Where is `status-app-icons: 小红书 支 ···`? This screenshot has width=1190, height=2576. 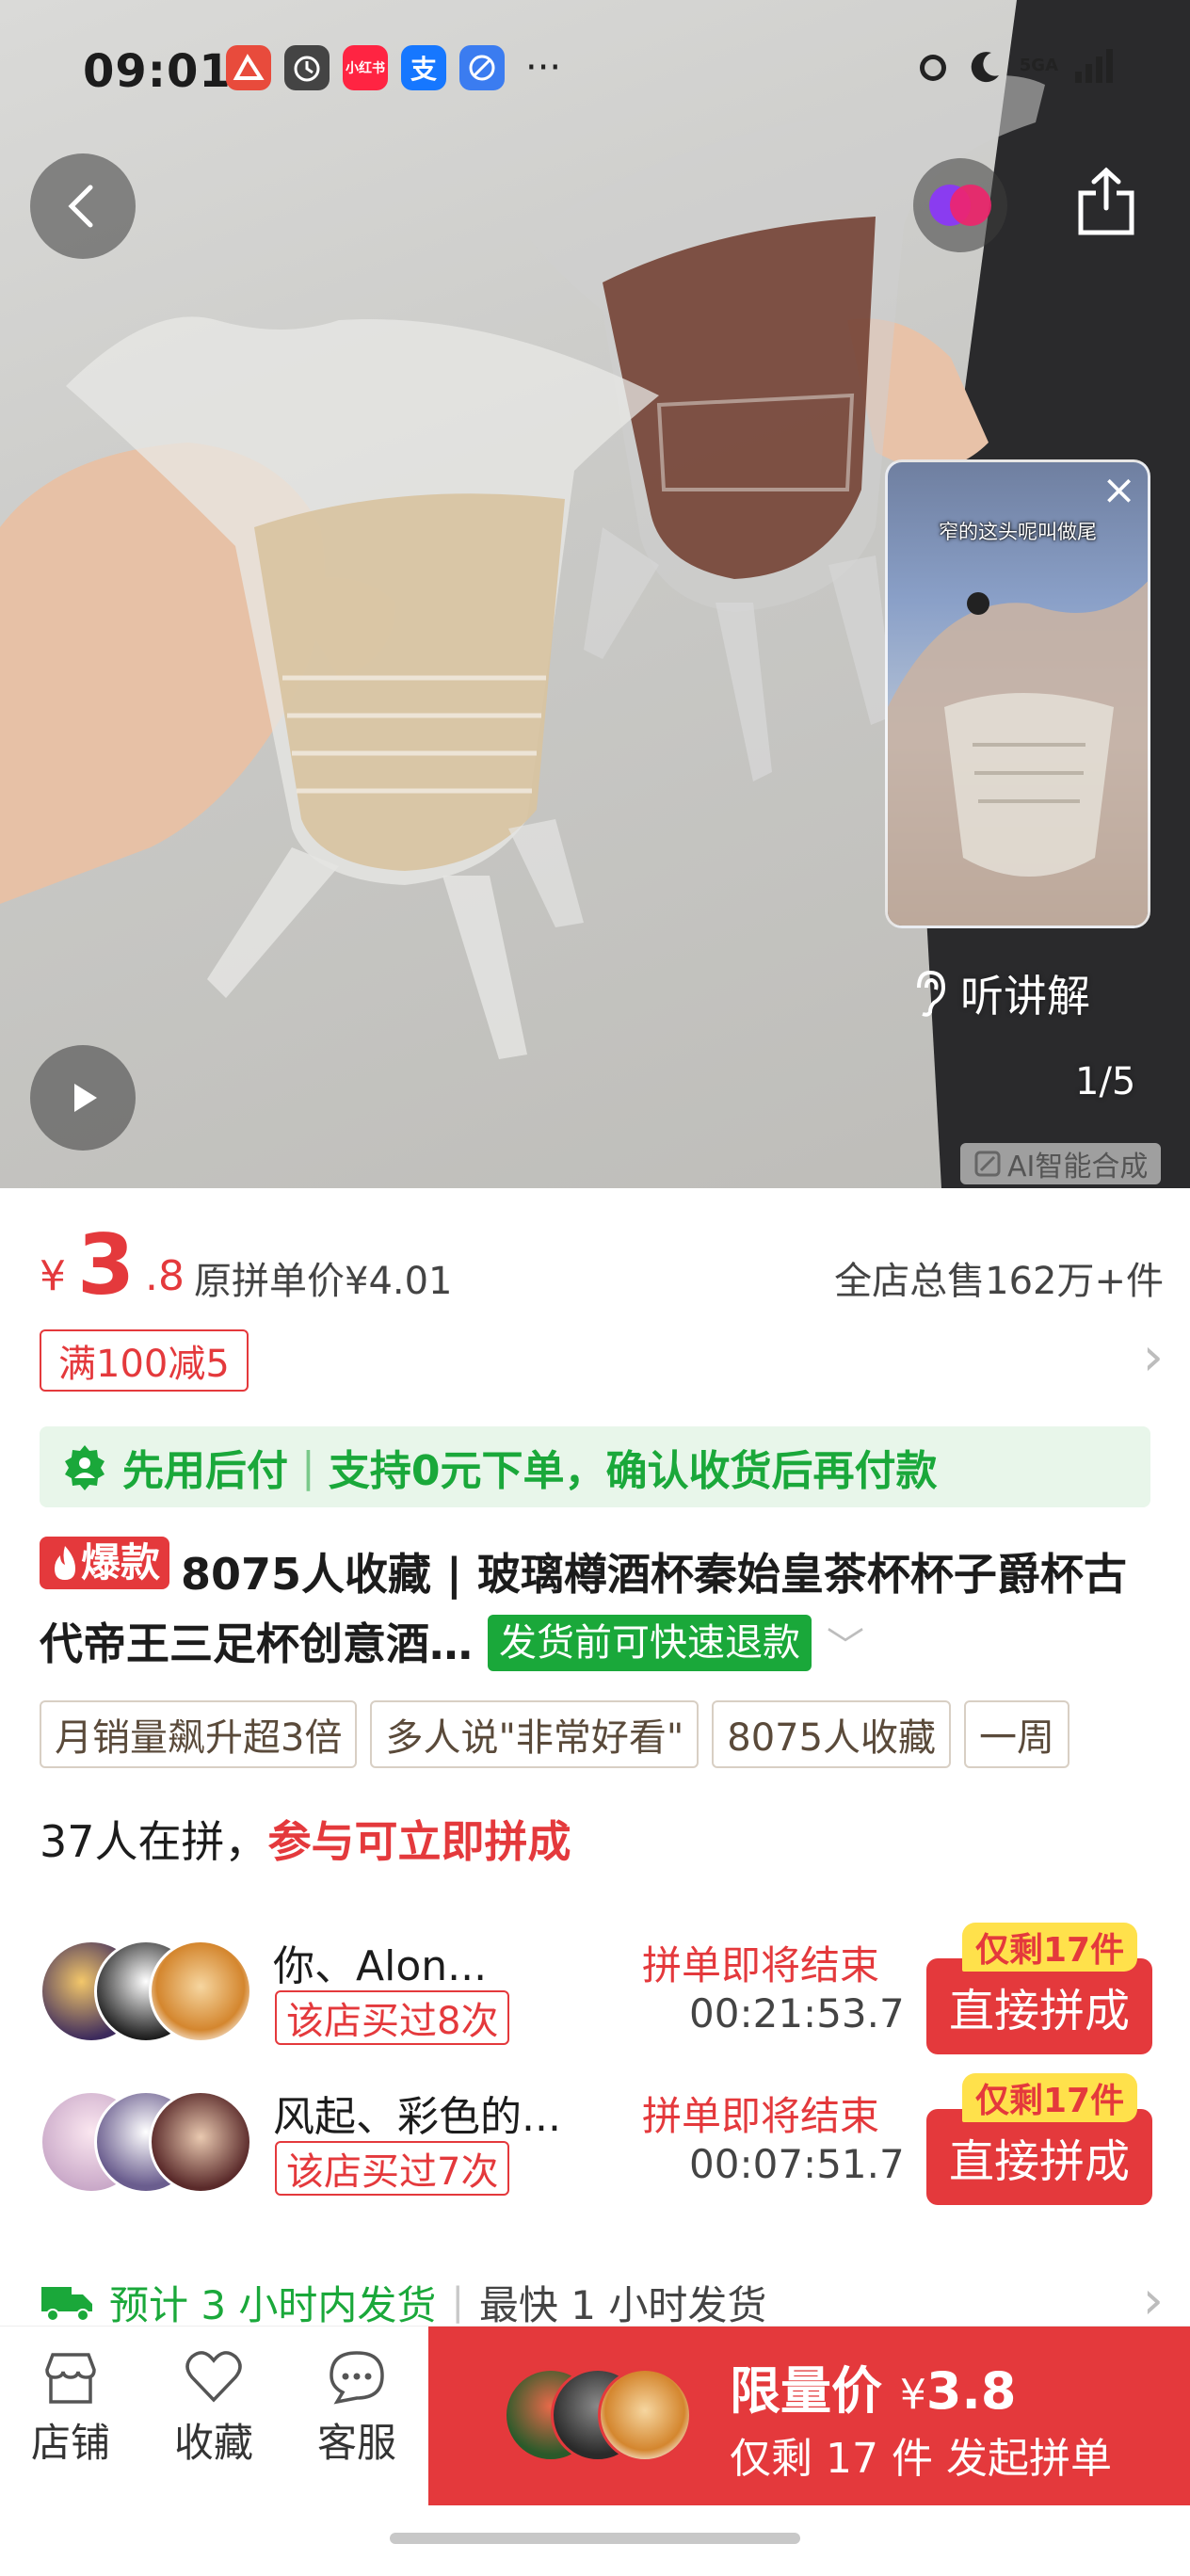
status-app-icons: 小红书 支 ··· is located at coordinates (393, 67).